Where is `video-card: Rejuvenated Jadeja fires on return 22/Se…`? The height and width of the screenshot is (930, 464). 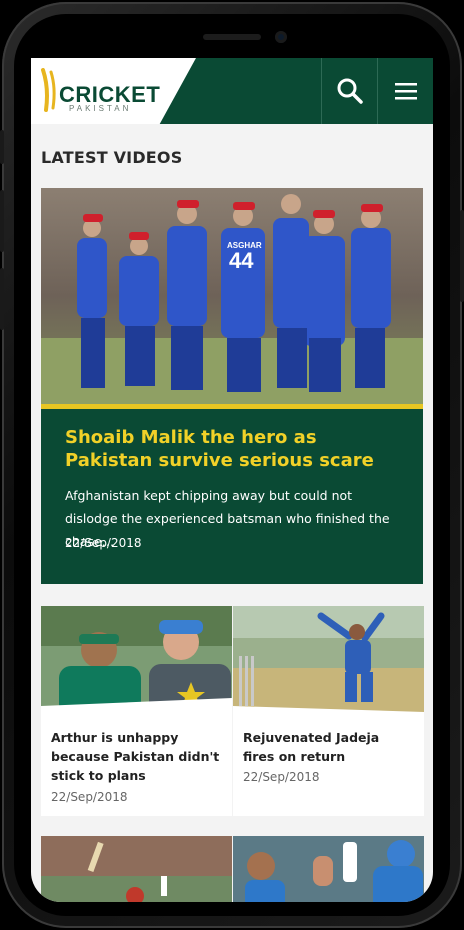 video-card: Rejuvenated Jadeja fires on return 22/Se… is located at coordinates (328, 711).